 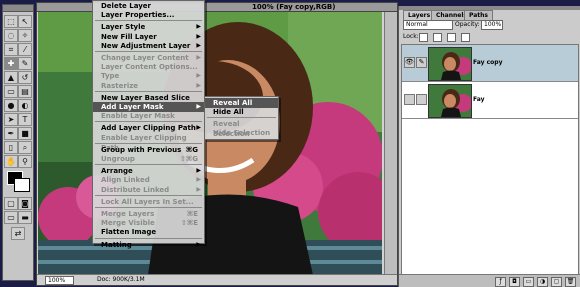 What do you see at coordinates (490, 100) in the screenshot?
I see `layer-row-fay: Fay` at bounding box center [490, 100].